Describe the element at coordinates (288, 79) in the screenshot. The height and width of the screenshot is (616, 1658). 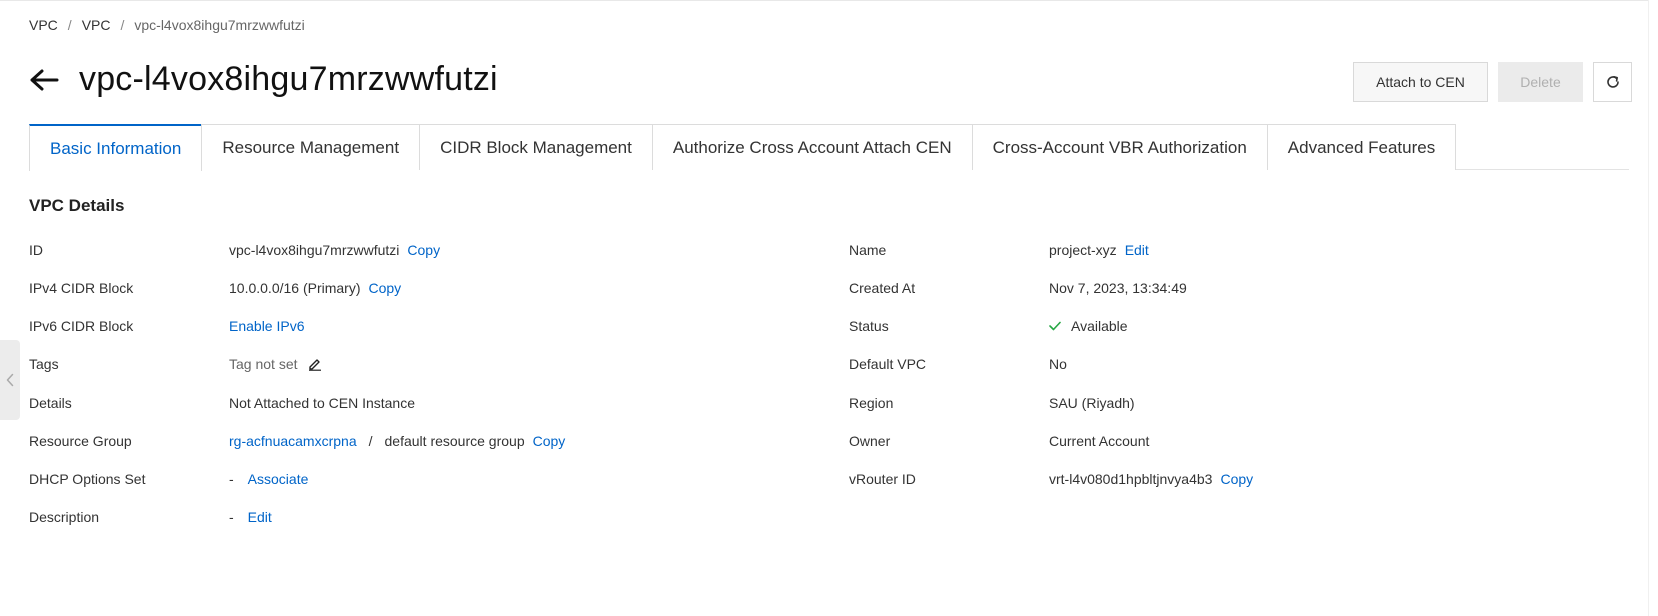
I see `page-title: vpc-l4vox8ihgu7mrzwwfutzi` at that location.